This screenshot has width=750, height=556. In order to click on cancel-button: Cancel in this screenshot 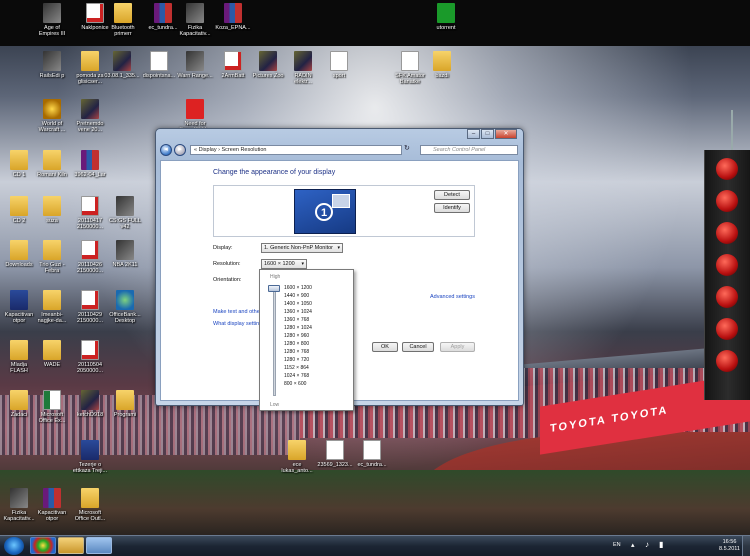, I will do `click(418, 347)`.